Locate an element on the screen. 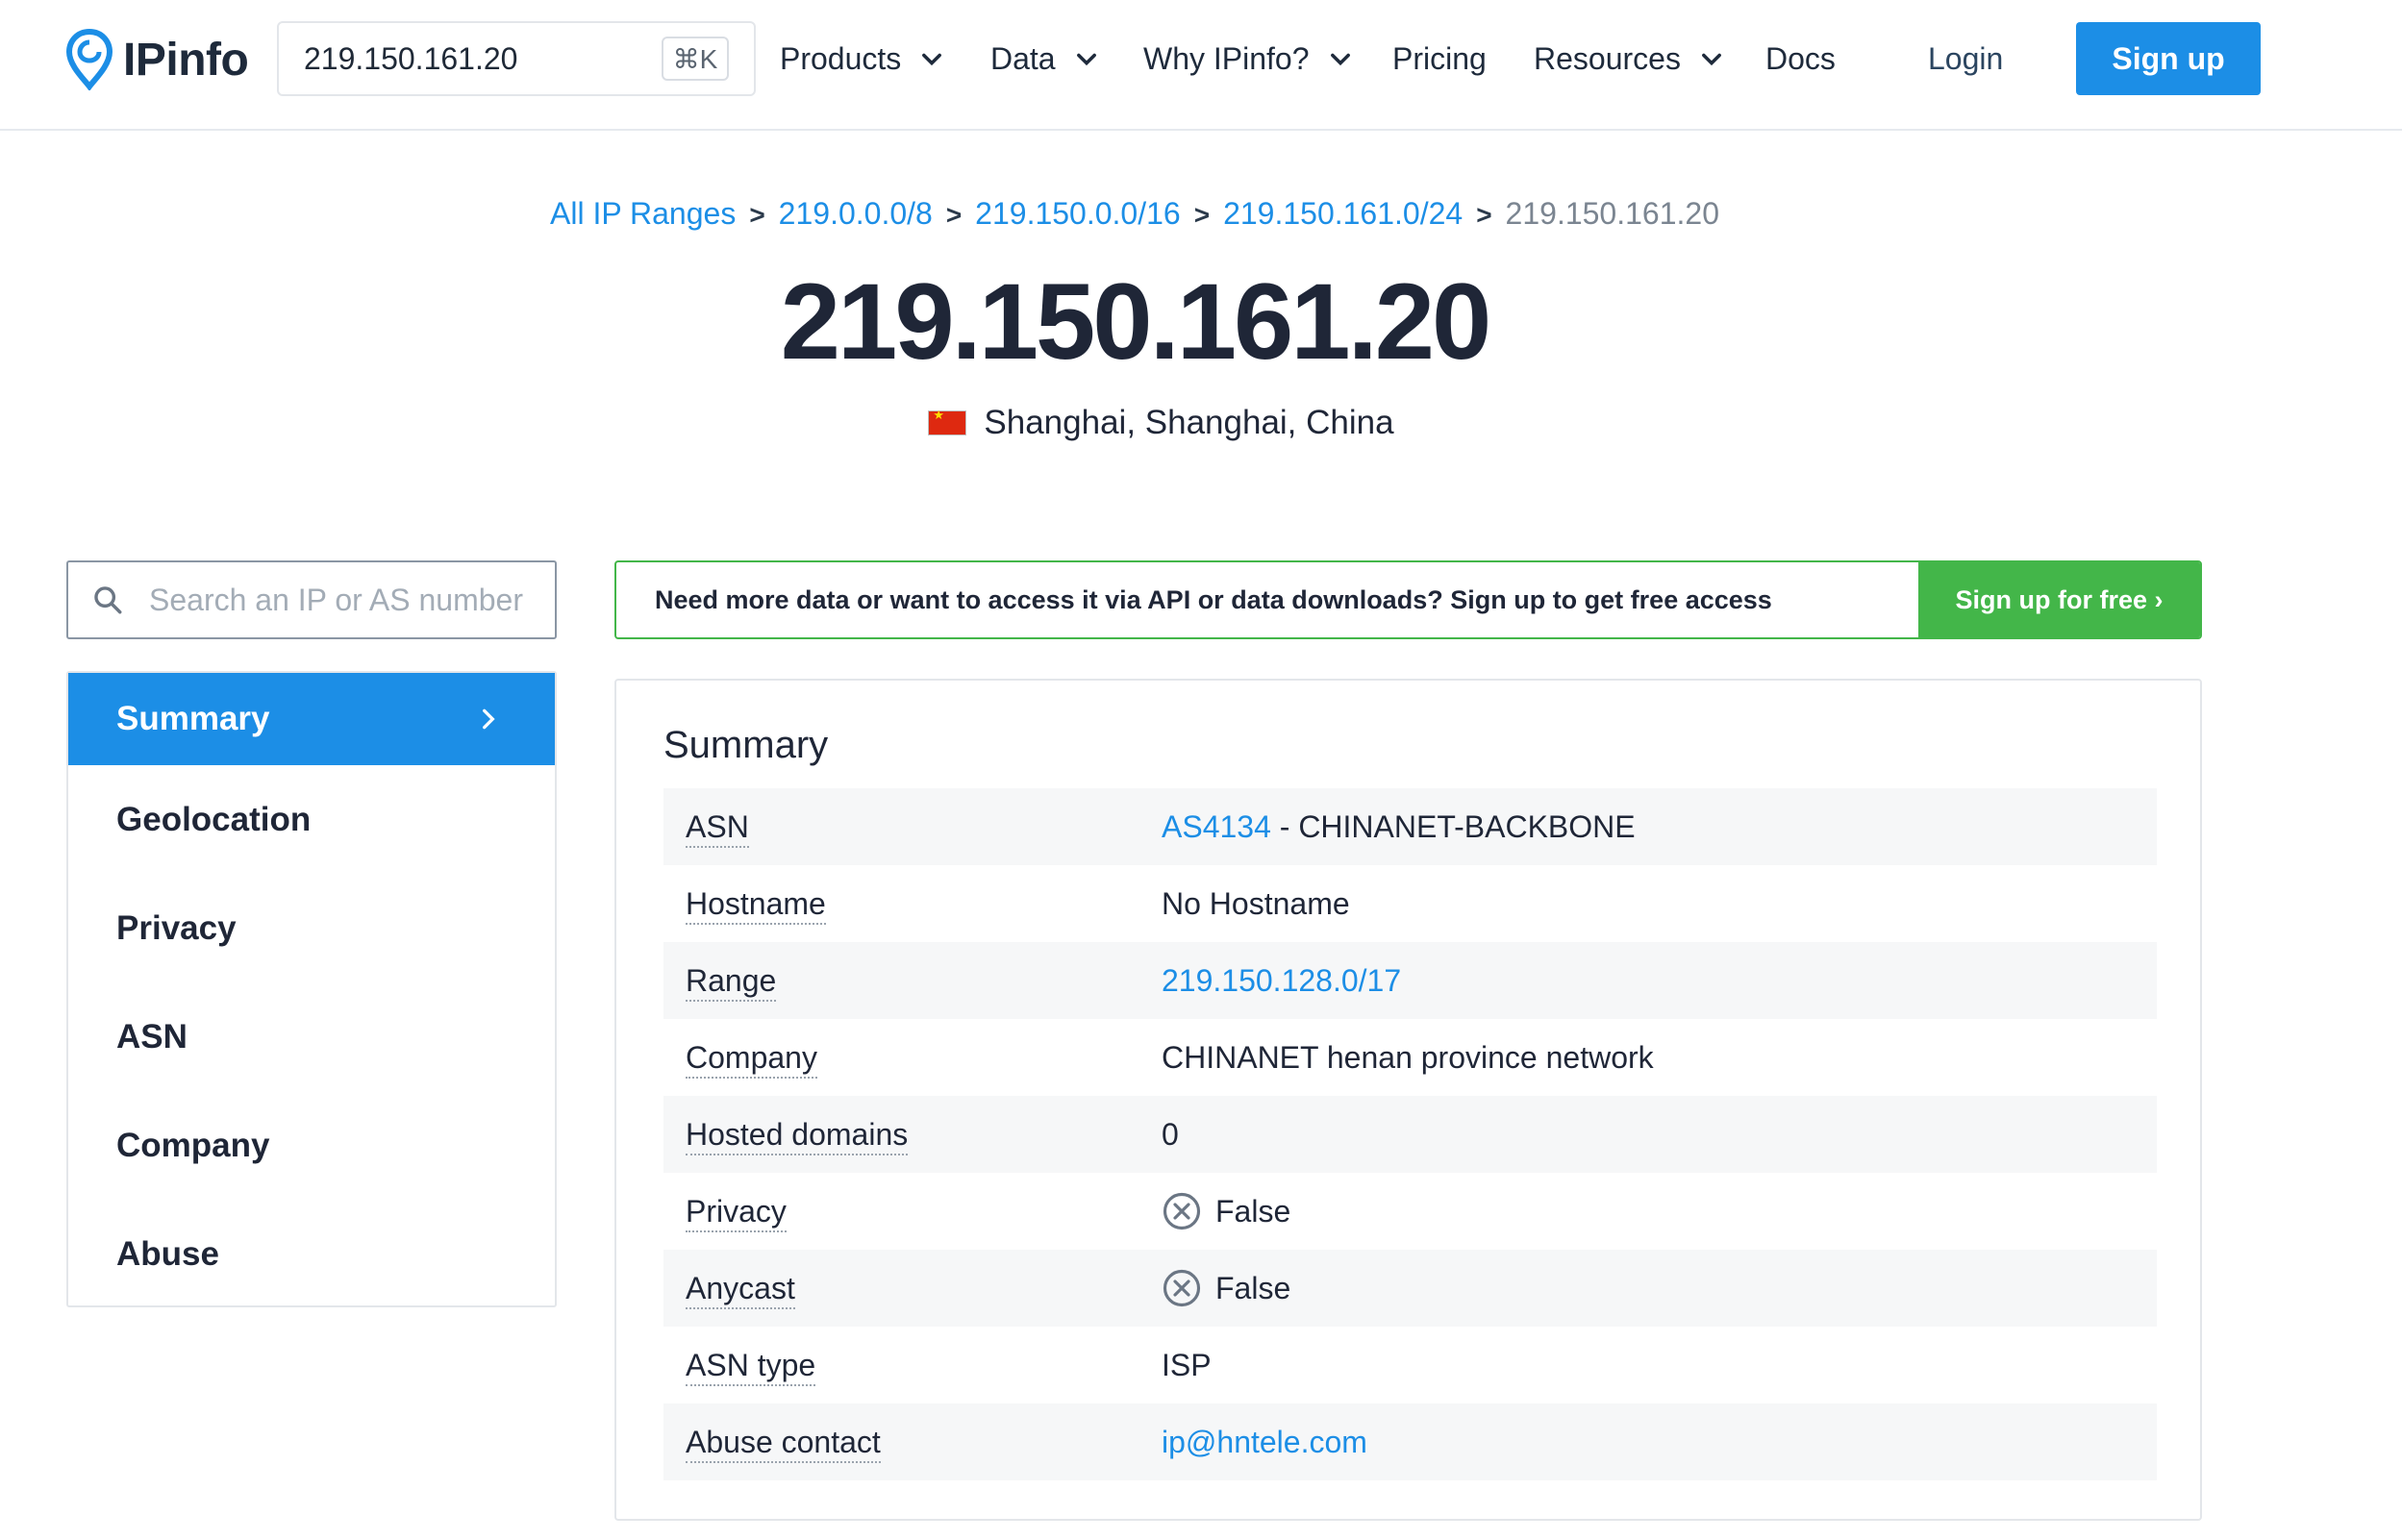 The height and width of the screenshot is (1540, 2402). table-row: Abuse contact ip@hntele.com is located at coordinates (1410, 1441).